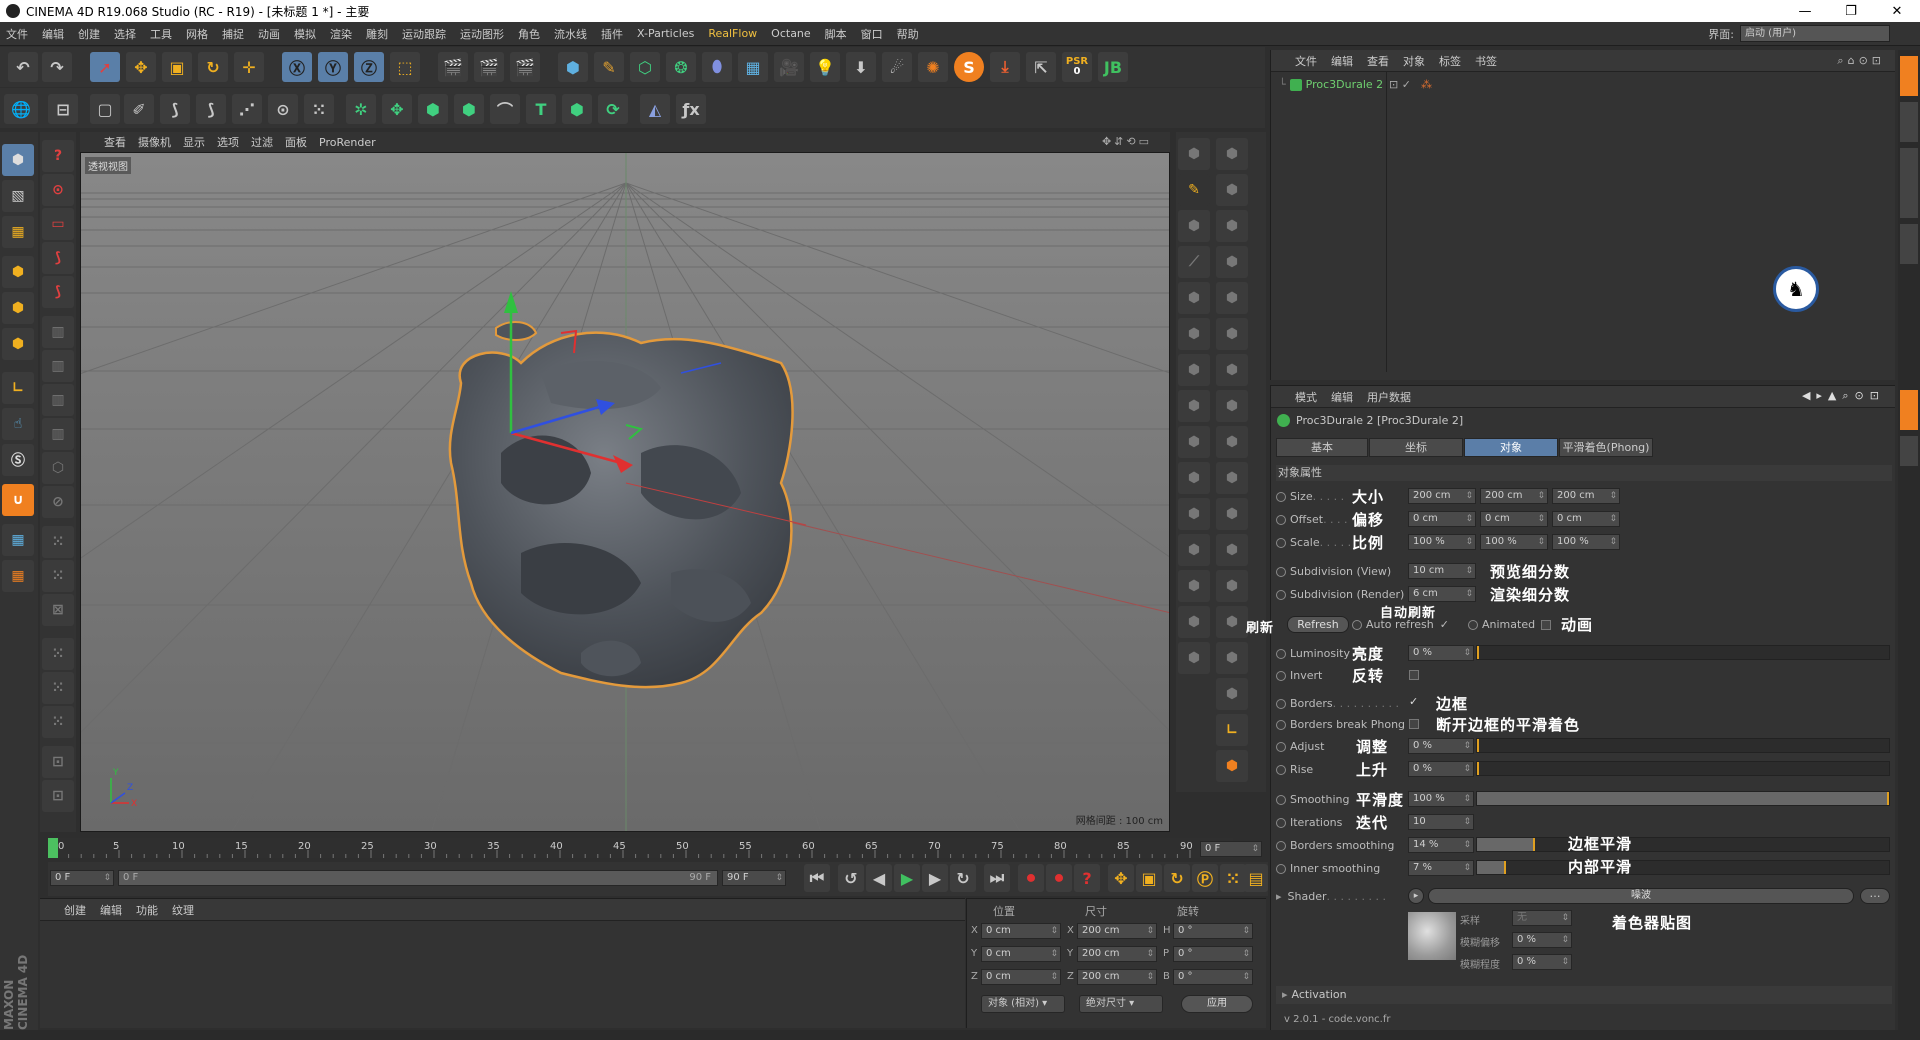 The height and width of the screenshot is (1040, 1920). Describe the element at coordinates (1005, 67) in the screenshot. I see `drop-icon: ⤓` at that location.